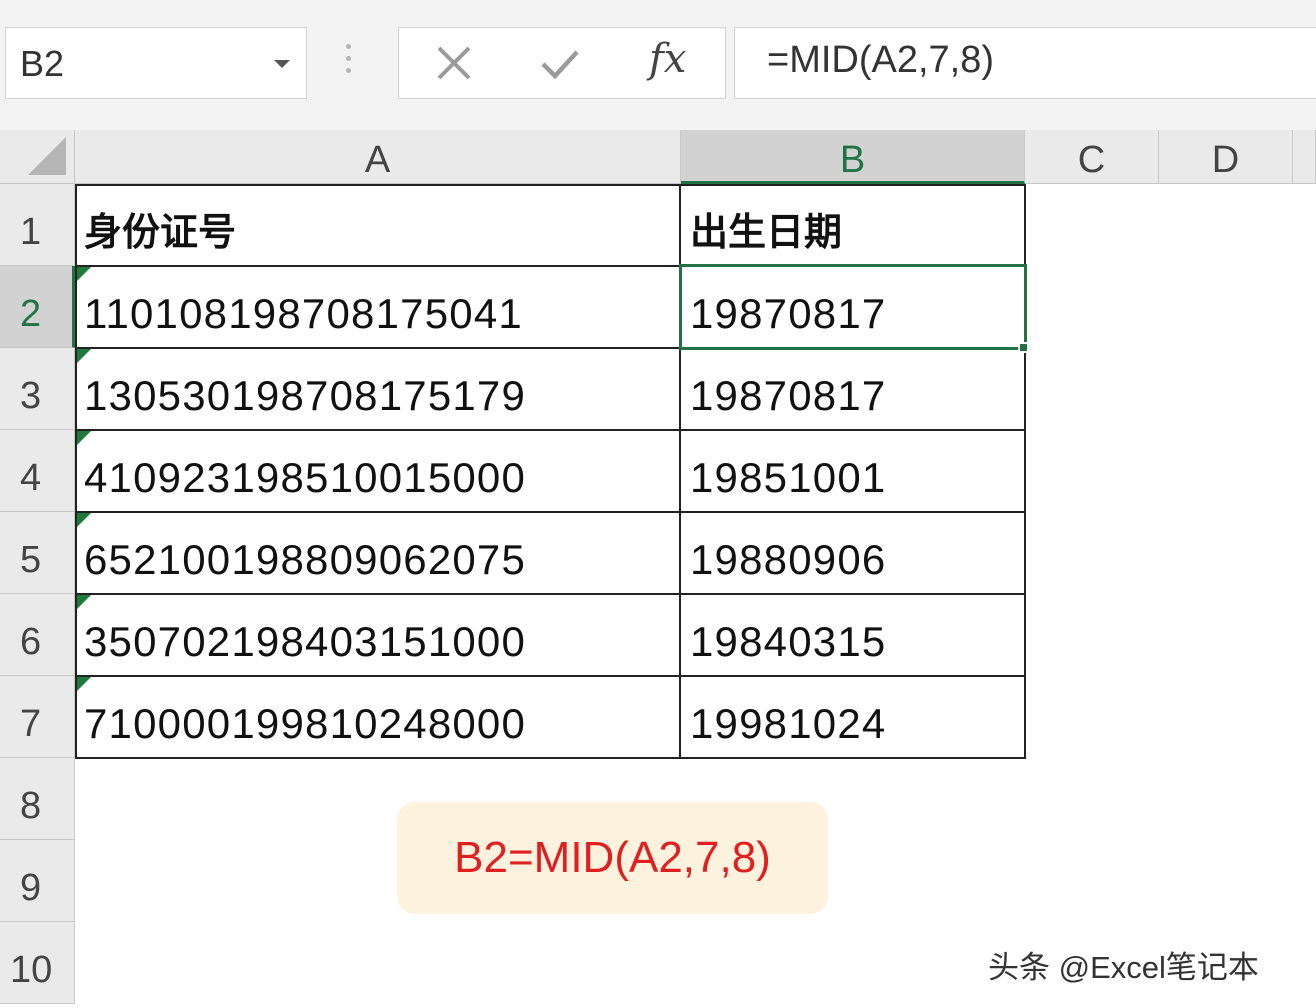 The width and height of the screenshot is (1316, 1008). What do you see at coordinates (853, 157) in the screenshot?
I see `column-header-b: B` at bounding box center [853, 157].